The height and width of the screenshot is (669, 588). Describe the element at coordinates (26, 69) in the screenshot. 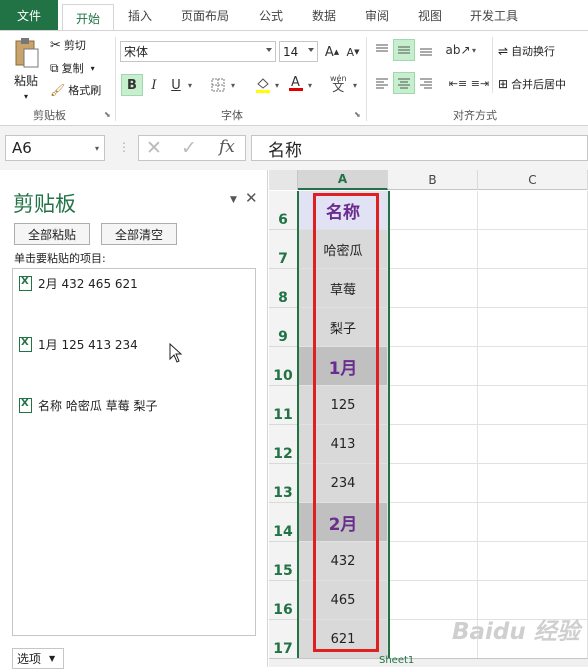

I see `paste-button: 粘贴 ▾` at that location.